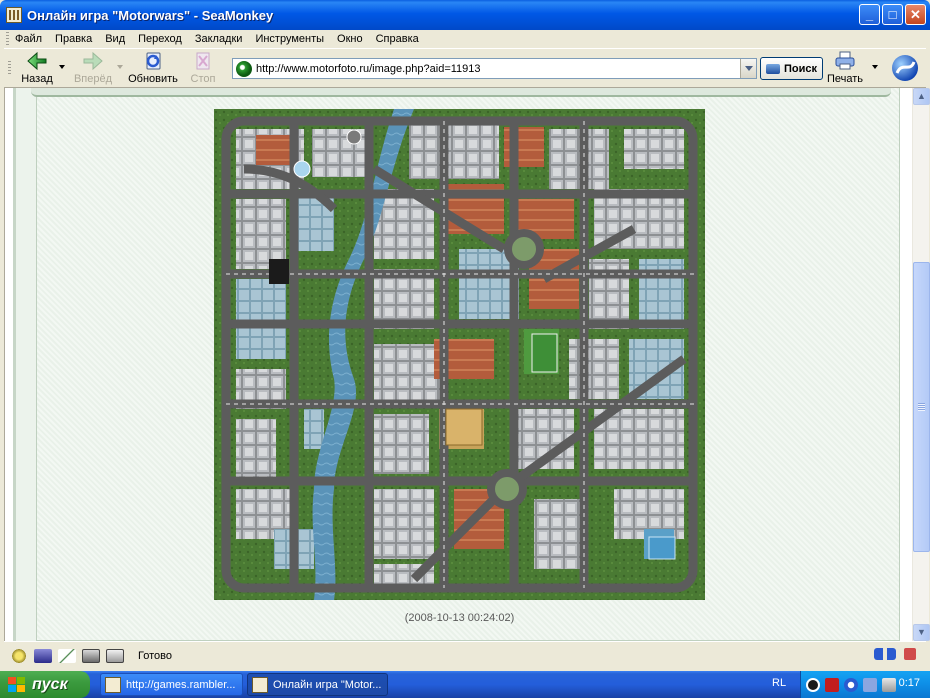  What do you see at coordinates (43, 655) in the screenshot?
I see `mail-icon` at bounding box center [43, 655].